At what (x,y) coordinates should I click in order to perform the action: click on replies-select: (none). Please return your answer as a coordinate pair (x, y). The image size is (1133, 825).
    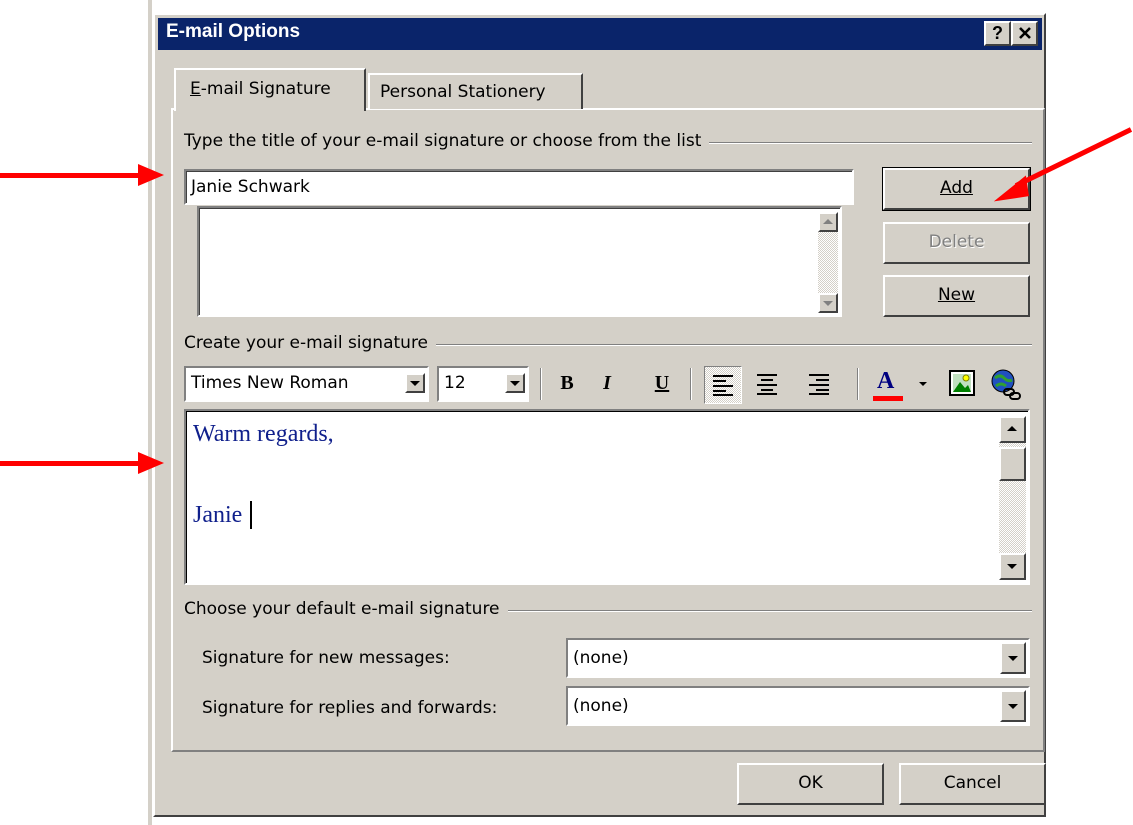
    Looking at the image, I should click on (798, 706).